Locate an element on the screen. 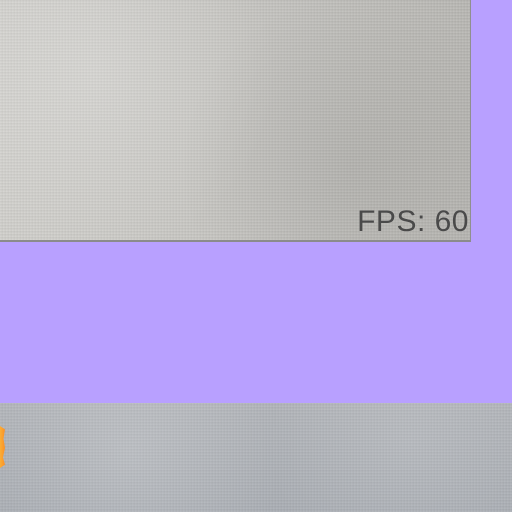  fps-counter: FPS: 60 is located at coordinates (413, 221).